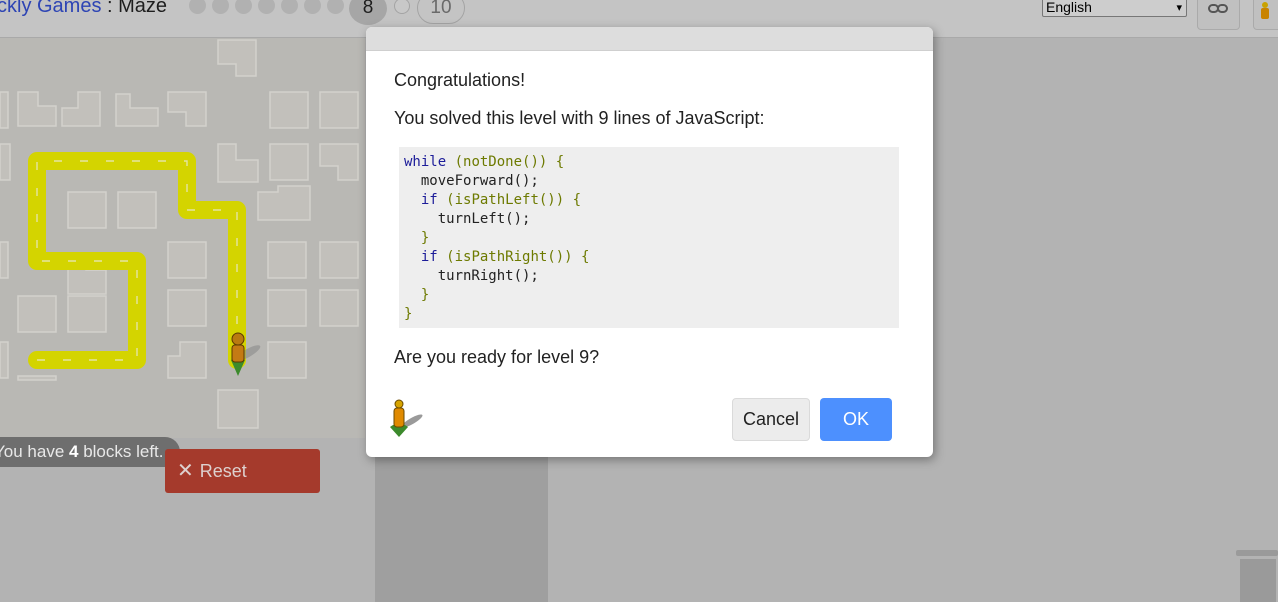 The width and height of the screenshot is (1278, 602). What do you see at coordinates (497, 357) in the screenshot?
I see `next-level-question: Are you ready for level 9?` at bounding box center [497, 357].